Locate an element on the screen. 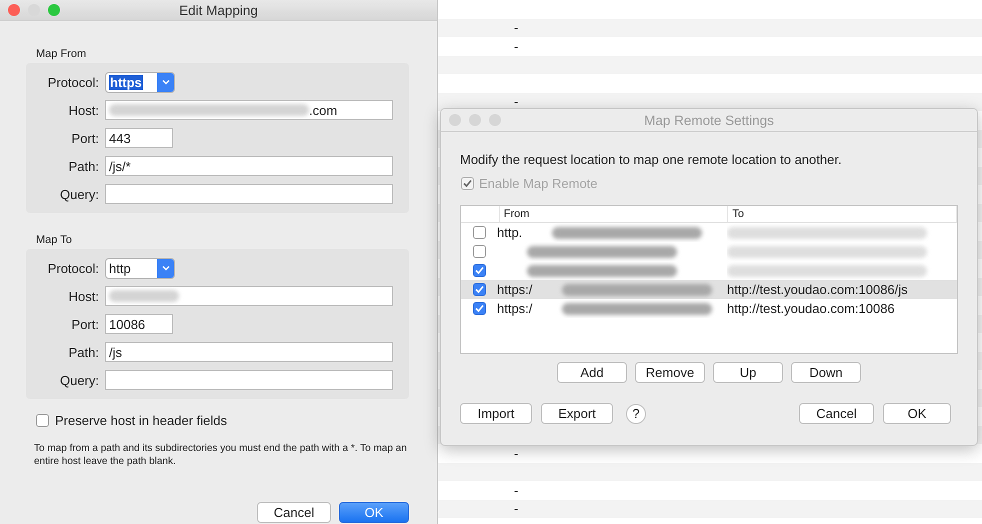 Image resolution: width=982 pixels, height=524 pixels. checkbox-label: Preserve host in header fields is located at coordinates (141, 420).